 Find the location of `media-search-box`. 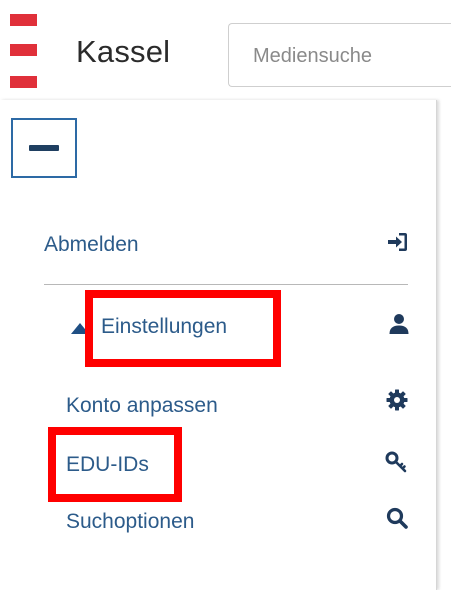

media-search-box is located at coordinates (339, 55).